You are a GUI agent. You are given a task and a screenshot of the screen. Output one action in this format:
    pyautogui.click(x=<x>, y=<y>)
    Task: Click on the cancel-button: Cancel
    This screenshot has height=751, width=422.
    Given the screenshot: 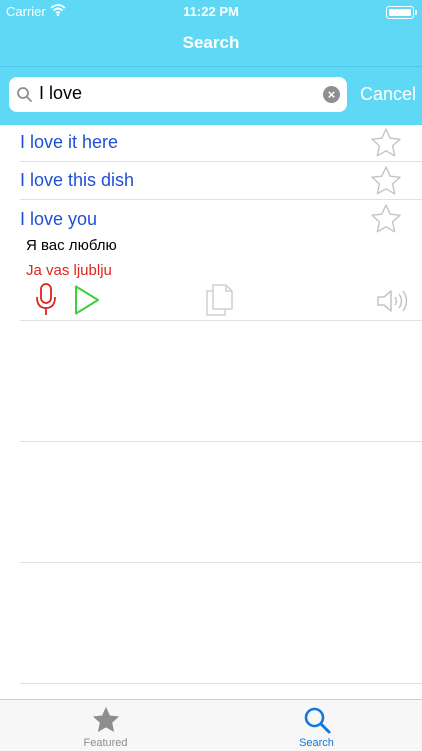 What is the action you would take?
    pyautogui.click(x=388, y=94)
    